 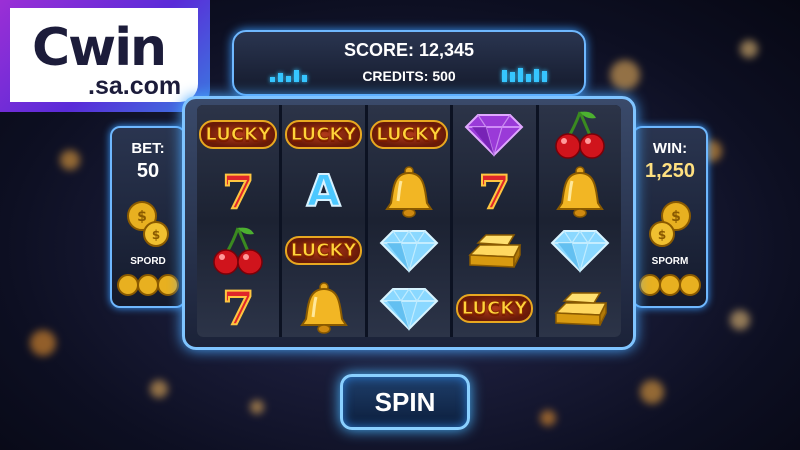 I want to click on right-meter-icon, so click(x=524, y=75).